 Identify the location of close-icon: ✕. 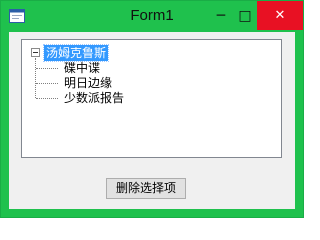
(280, 15).